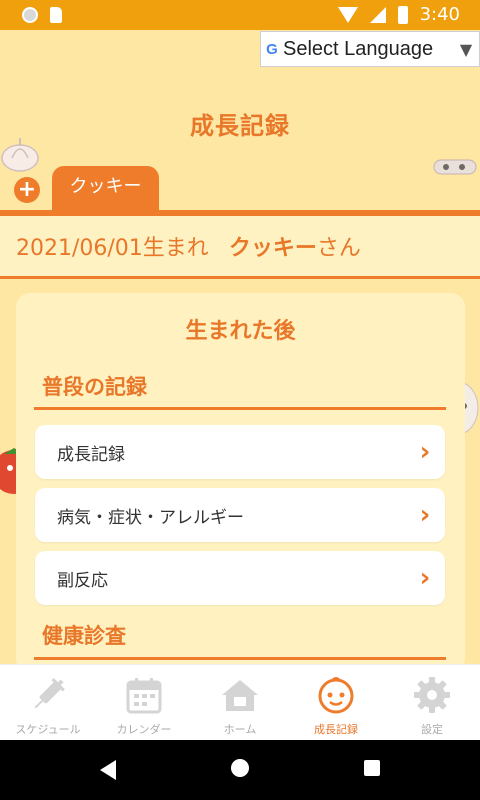  Describe the element at coordinates (144, 696) in the screenshot. I see `calendar-icon` at that location.